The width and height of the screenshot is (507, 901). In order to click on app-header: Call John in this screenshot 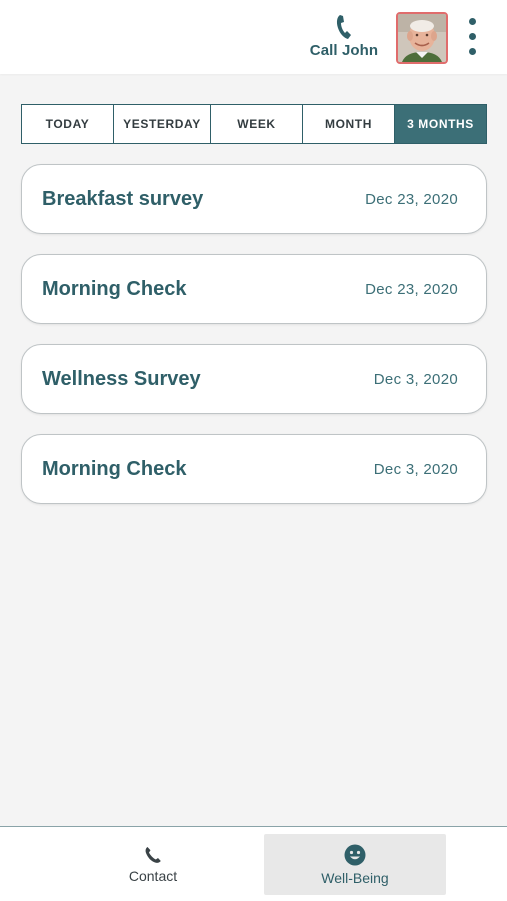, I will do `click(253, 37)`.